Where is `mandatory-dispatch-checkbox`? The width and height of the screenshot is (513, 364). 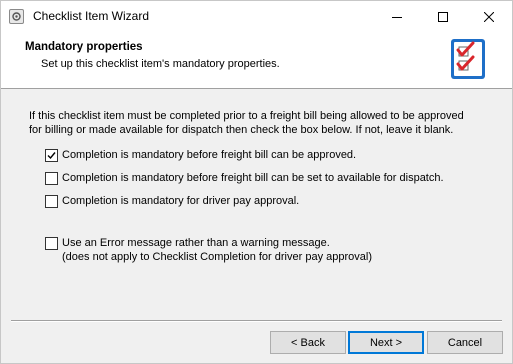 mandatory-dispatch-checkbox is located at coordinates (51, 178).